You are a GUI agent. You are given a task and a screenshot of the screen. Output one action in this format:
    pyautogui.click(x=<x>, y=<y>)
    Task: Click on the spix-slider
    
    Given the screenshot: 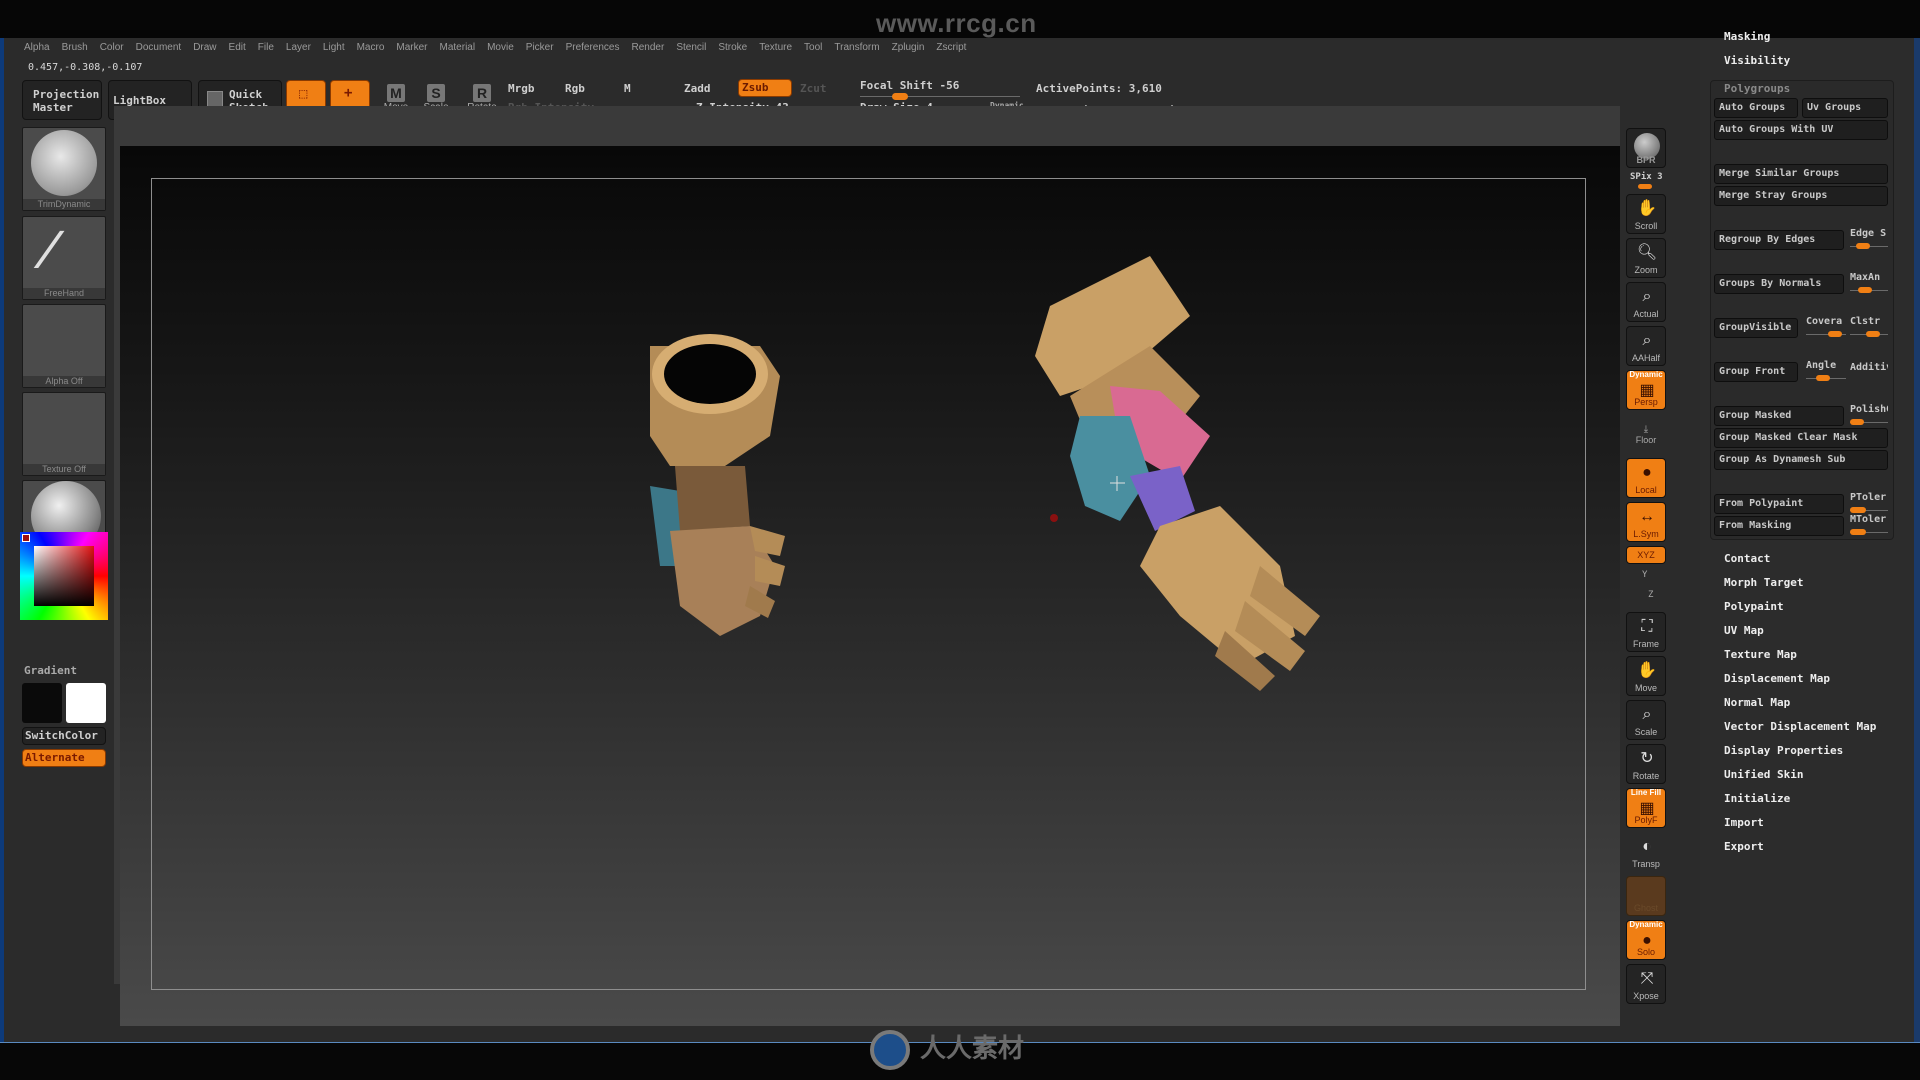 What is the action you would take?
    pyautogui.click(x=1645, y=186)
    